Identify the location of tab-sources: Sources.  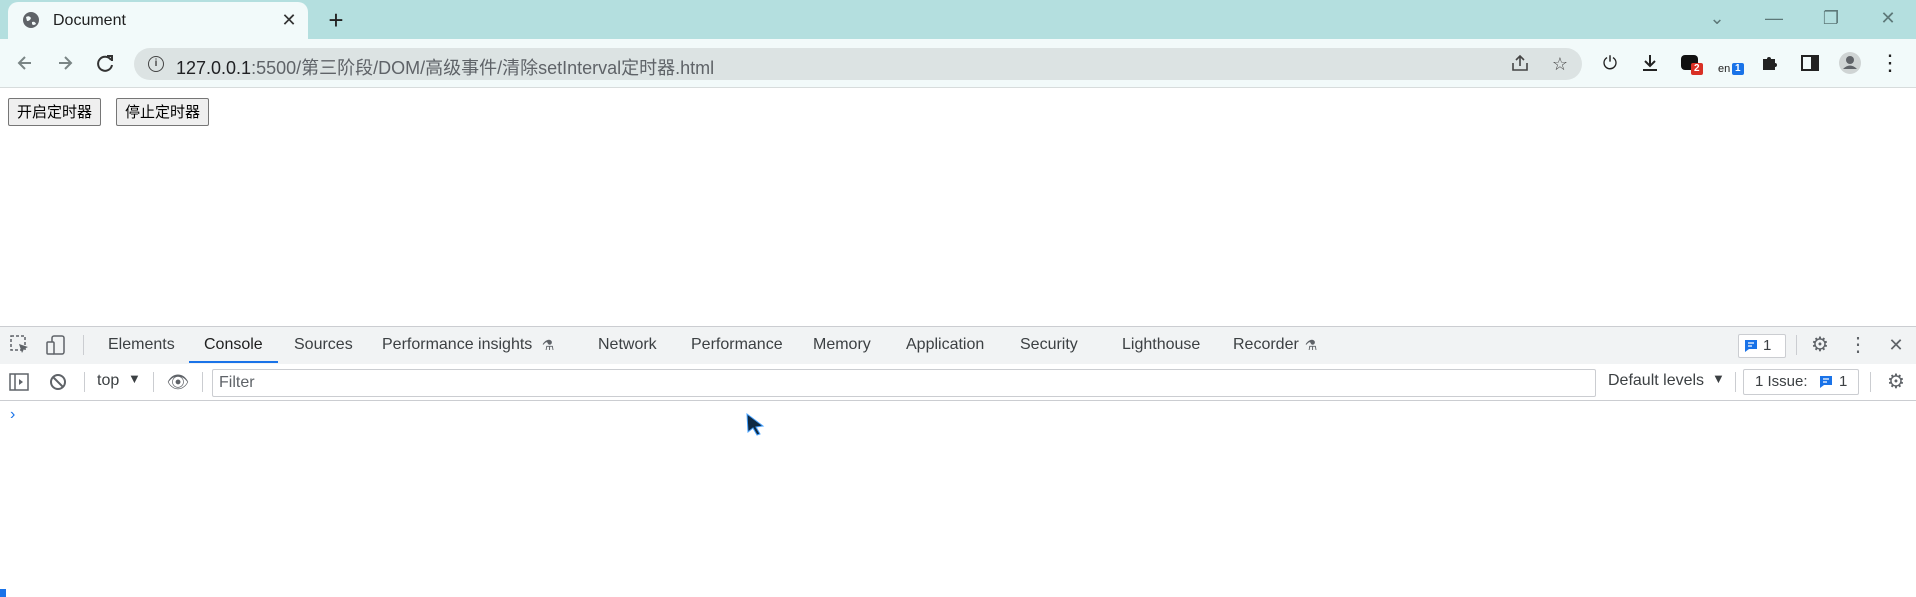
(323, 345).